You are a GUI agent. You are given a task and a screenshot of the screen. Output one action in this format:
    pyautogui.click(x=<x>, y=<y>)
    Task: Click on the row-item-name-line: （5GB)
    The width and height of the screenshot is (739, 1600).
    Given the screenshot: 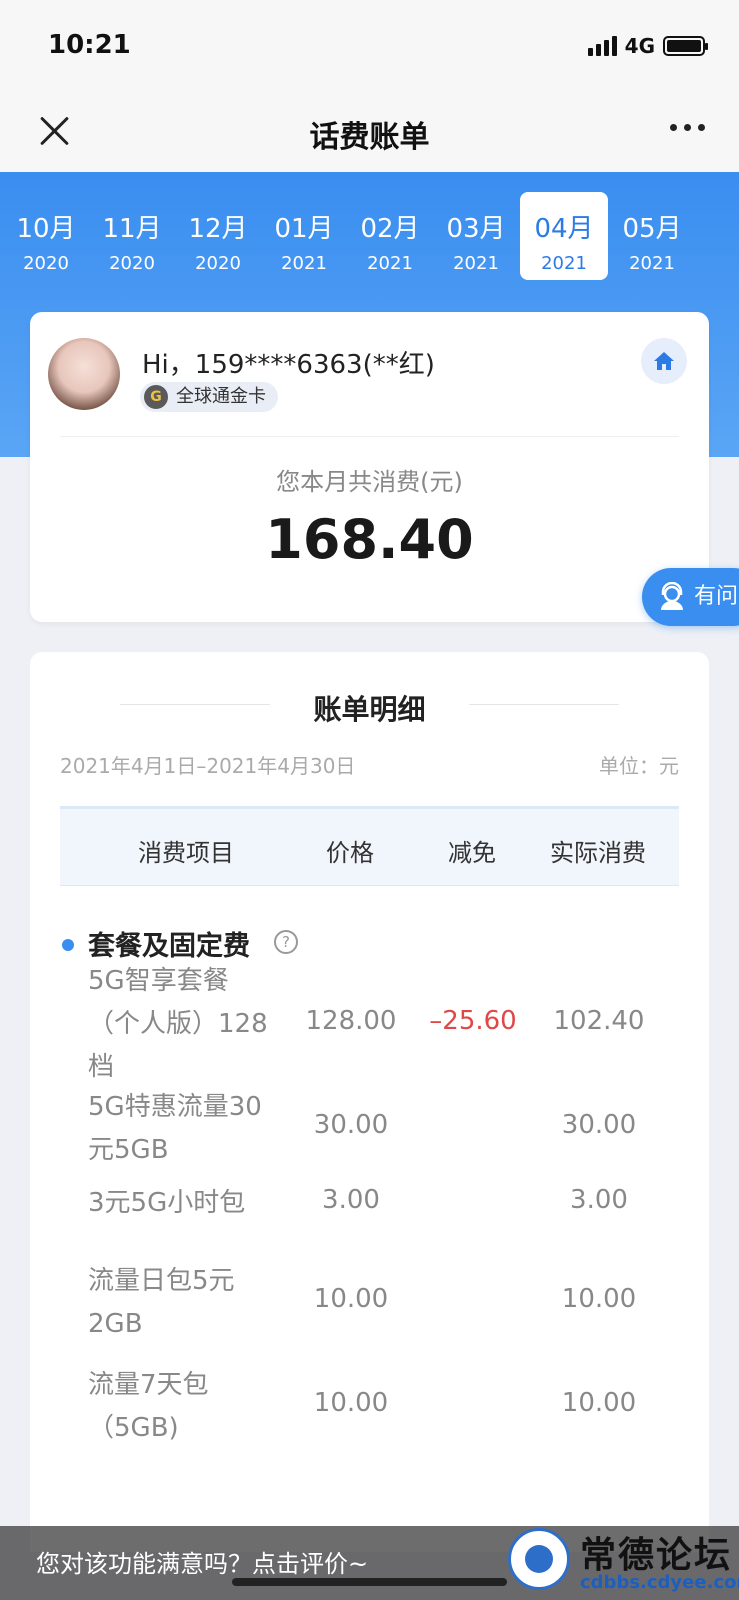 What is the action you would take?
    pyautogui.click(x=133, y=1428)
    